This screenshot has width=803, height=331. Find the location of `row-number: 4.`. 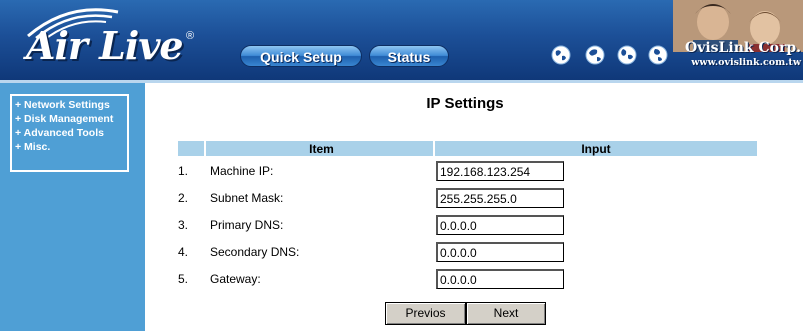

row-number: 4. is located at coordinates (183, 252).